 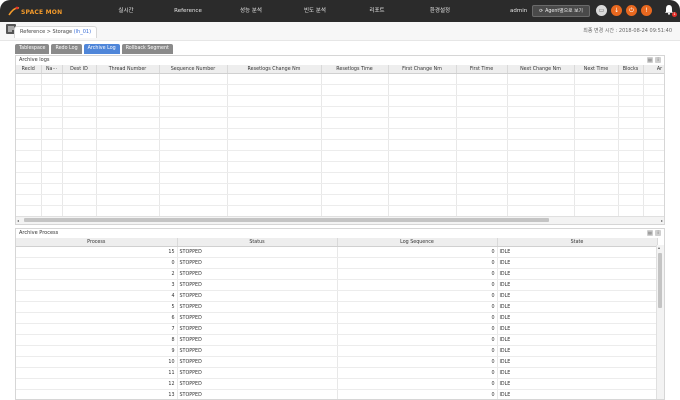 I want to click on table-row: 13 STOPPED 0 IDLE, so click(x=337, y=394).